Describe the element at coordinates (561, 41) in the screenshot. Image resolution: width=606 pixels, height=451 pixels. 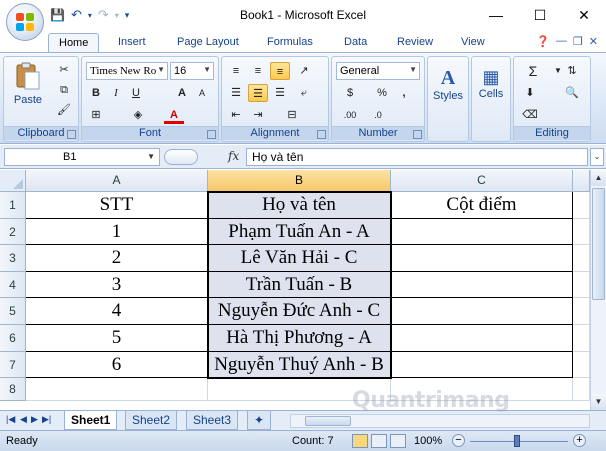
I see `ribbon-minimize-icon: —` at that location.